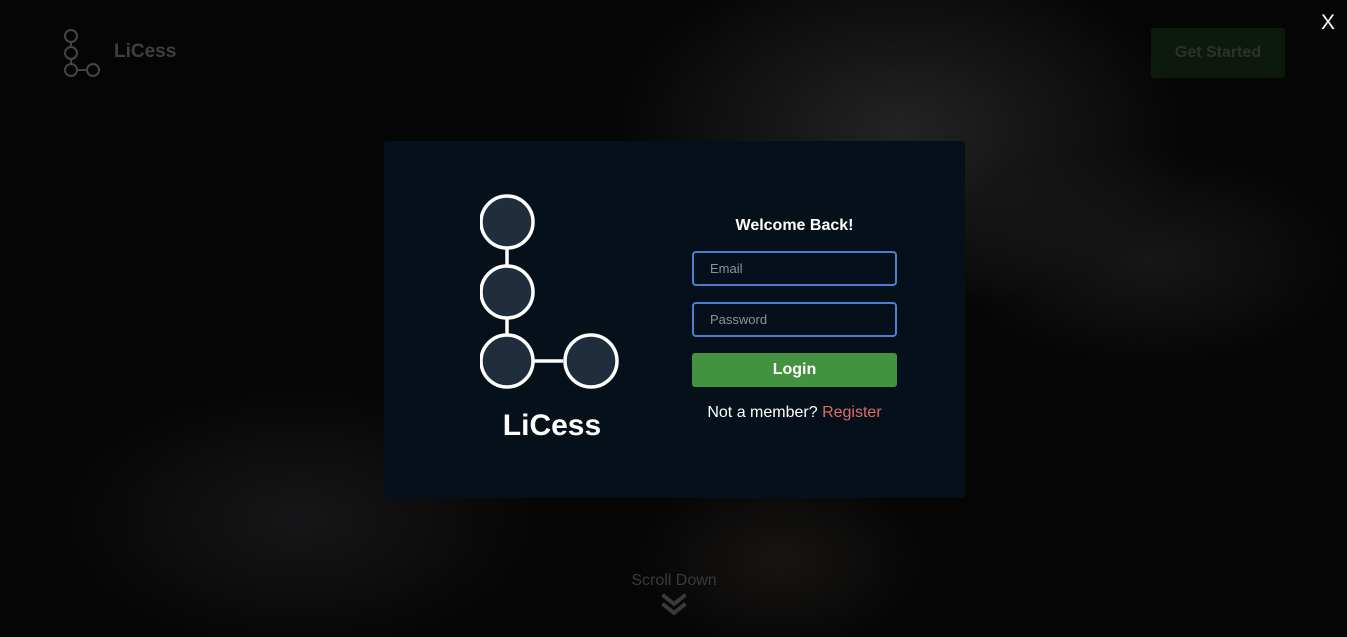 Image resolution: width=1347 pixels, height=637 pixels. I want to click on password-field, so click(794, 319).